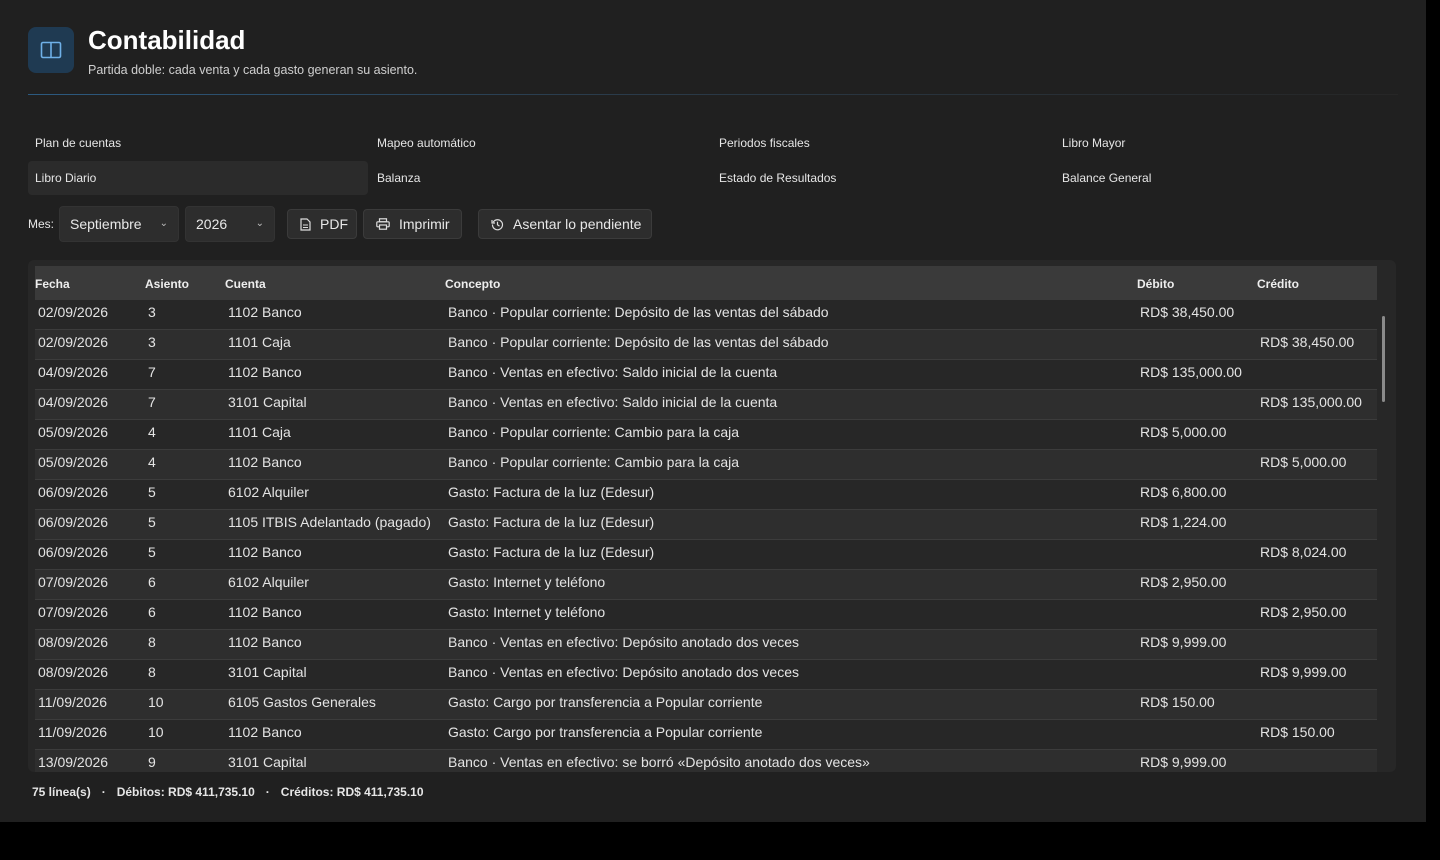 The height and width of the screenshot is (860, 1440). Describe the element at coordinates (565, 224) in the screenshot. I see `post-pending-button: Asentar lo pendiente` at that location.